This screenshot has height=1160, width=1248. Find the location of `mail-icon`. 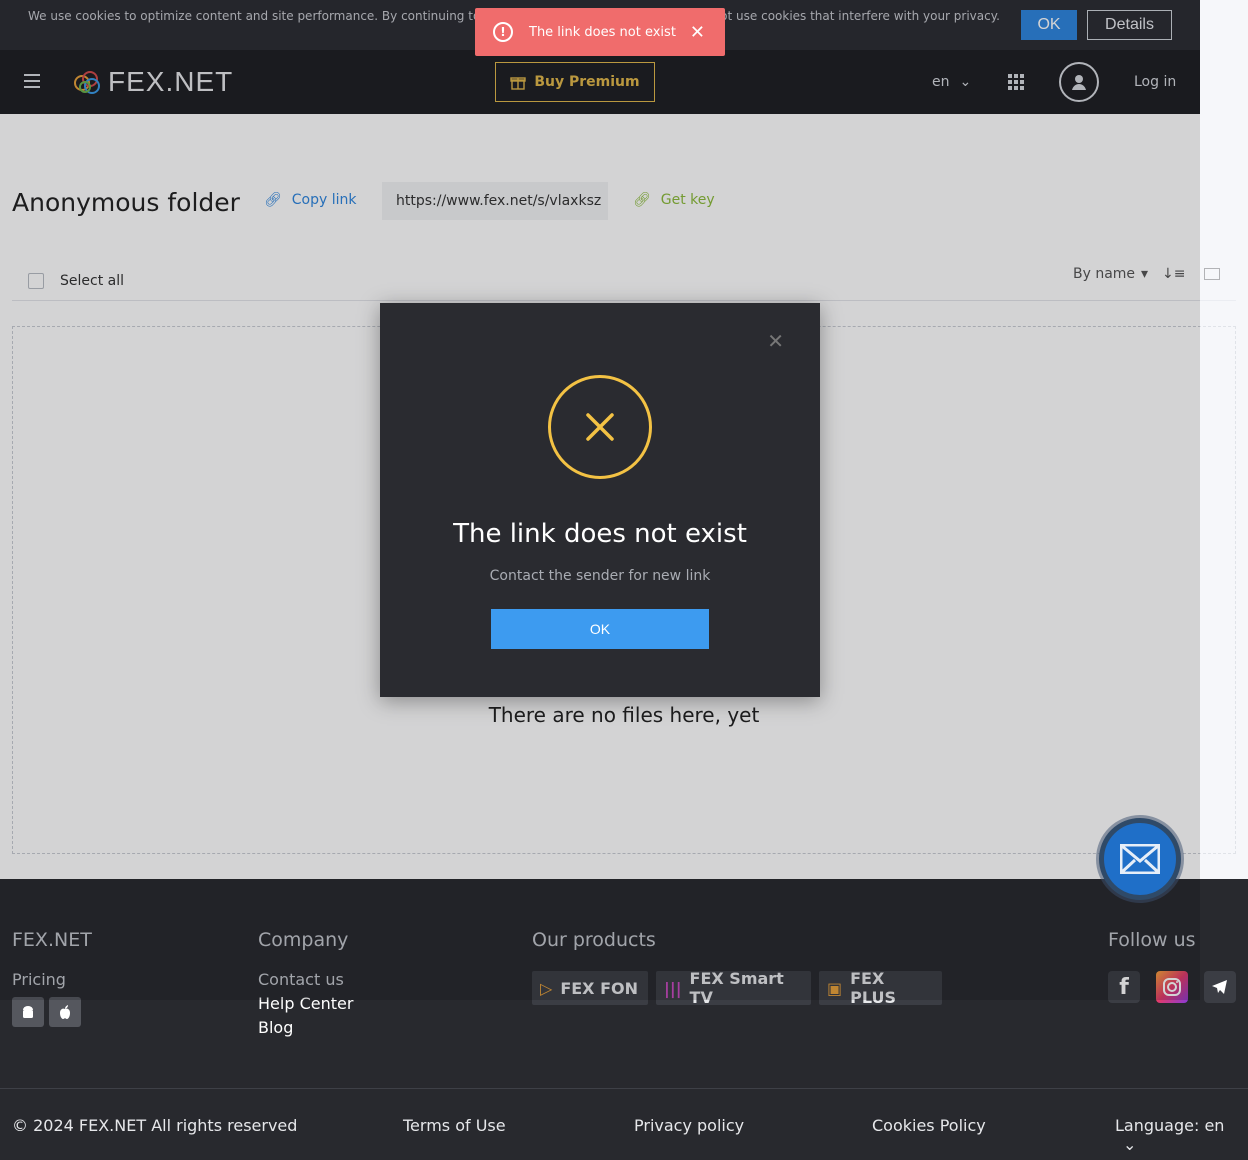

mail-icon is located at coordinates (1140, 859).